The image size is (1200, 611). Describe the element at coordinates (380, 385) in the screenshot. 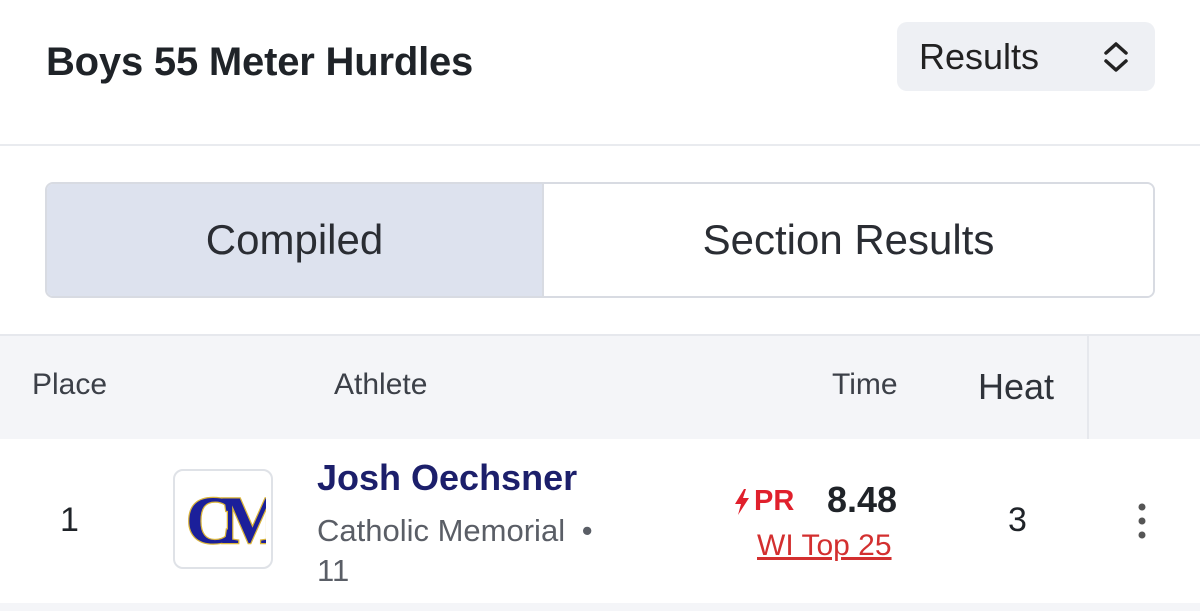

I see `header-athlete: Athlete` at that location.